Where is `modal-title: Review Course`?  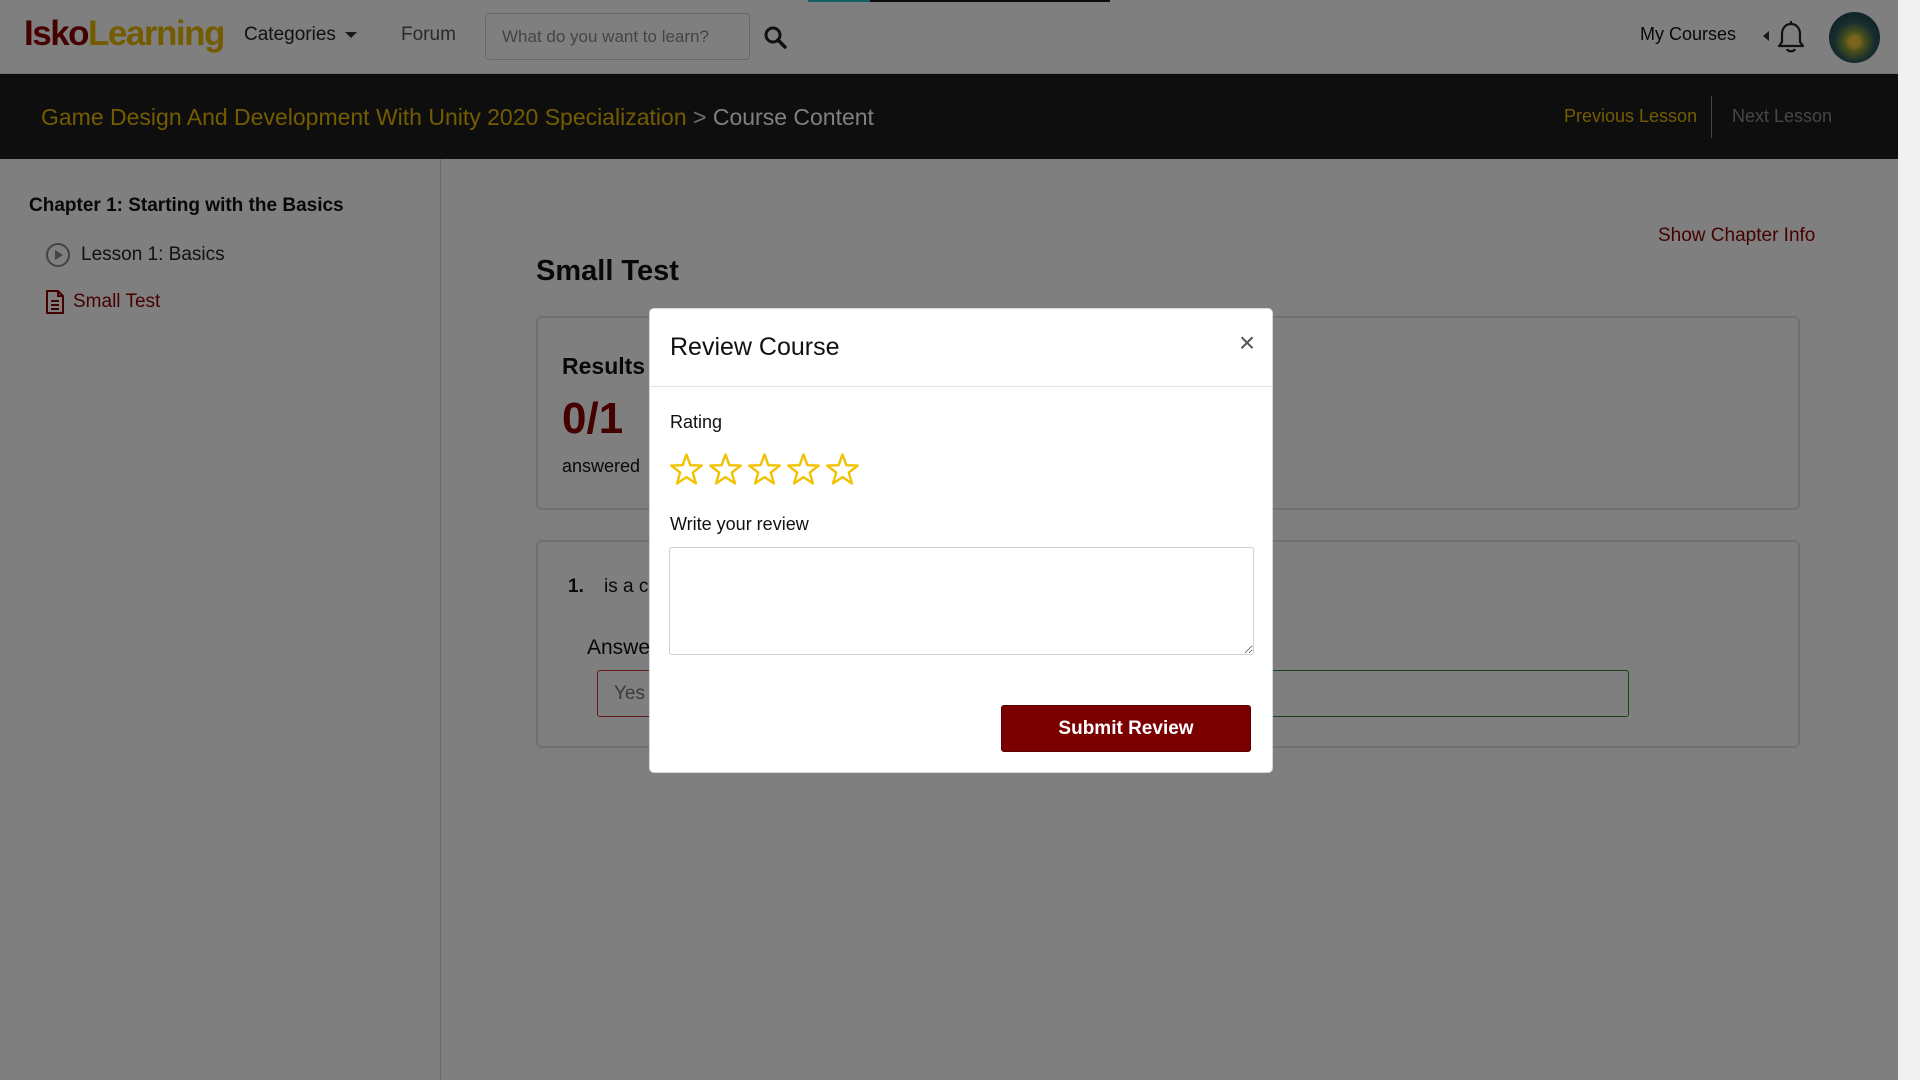 modal-title: Review Course is located at coordinates (755, 347).